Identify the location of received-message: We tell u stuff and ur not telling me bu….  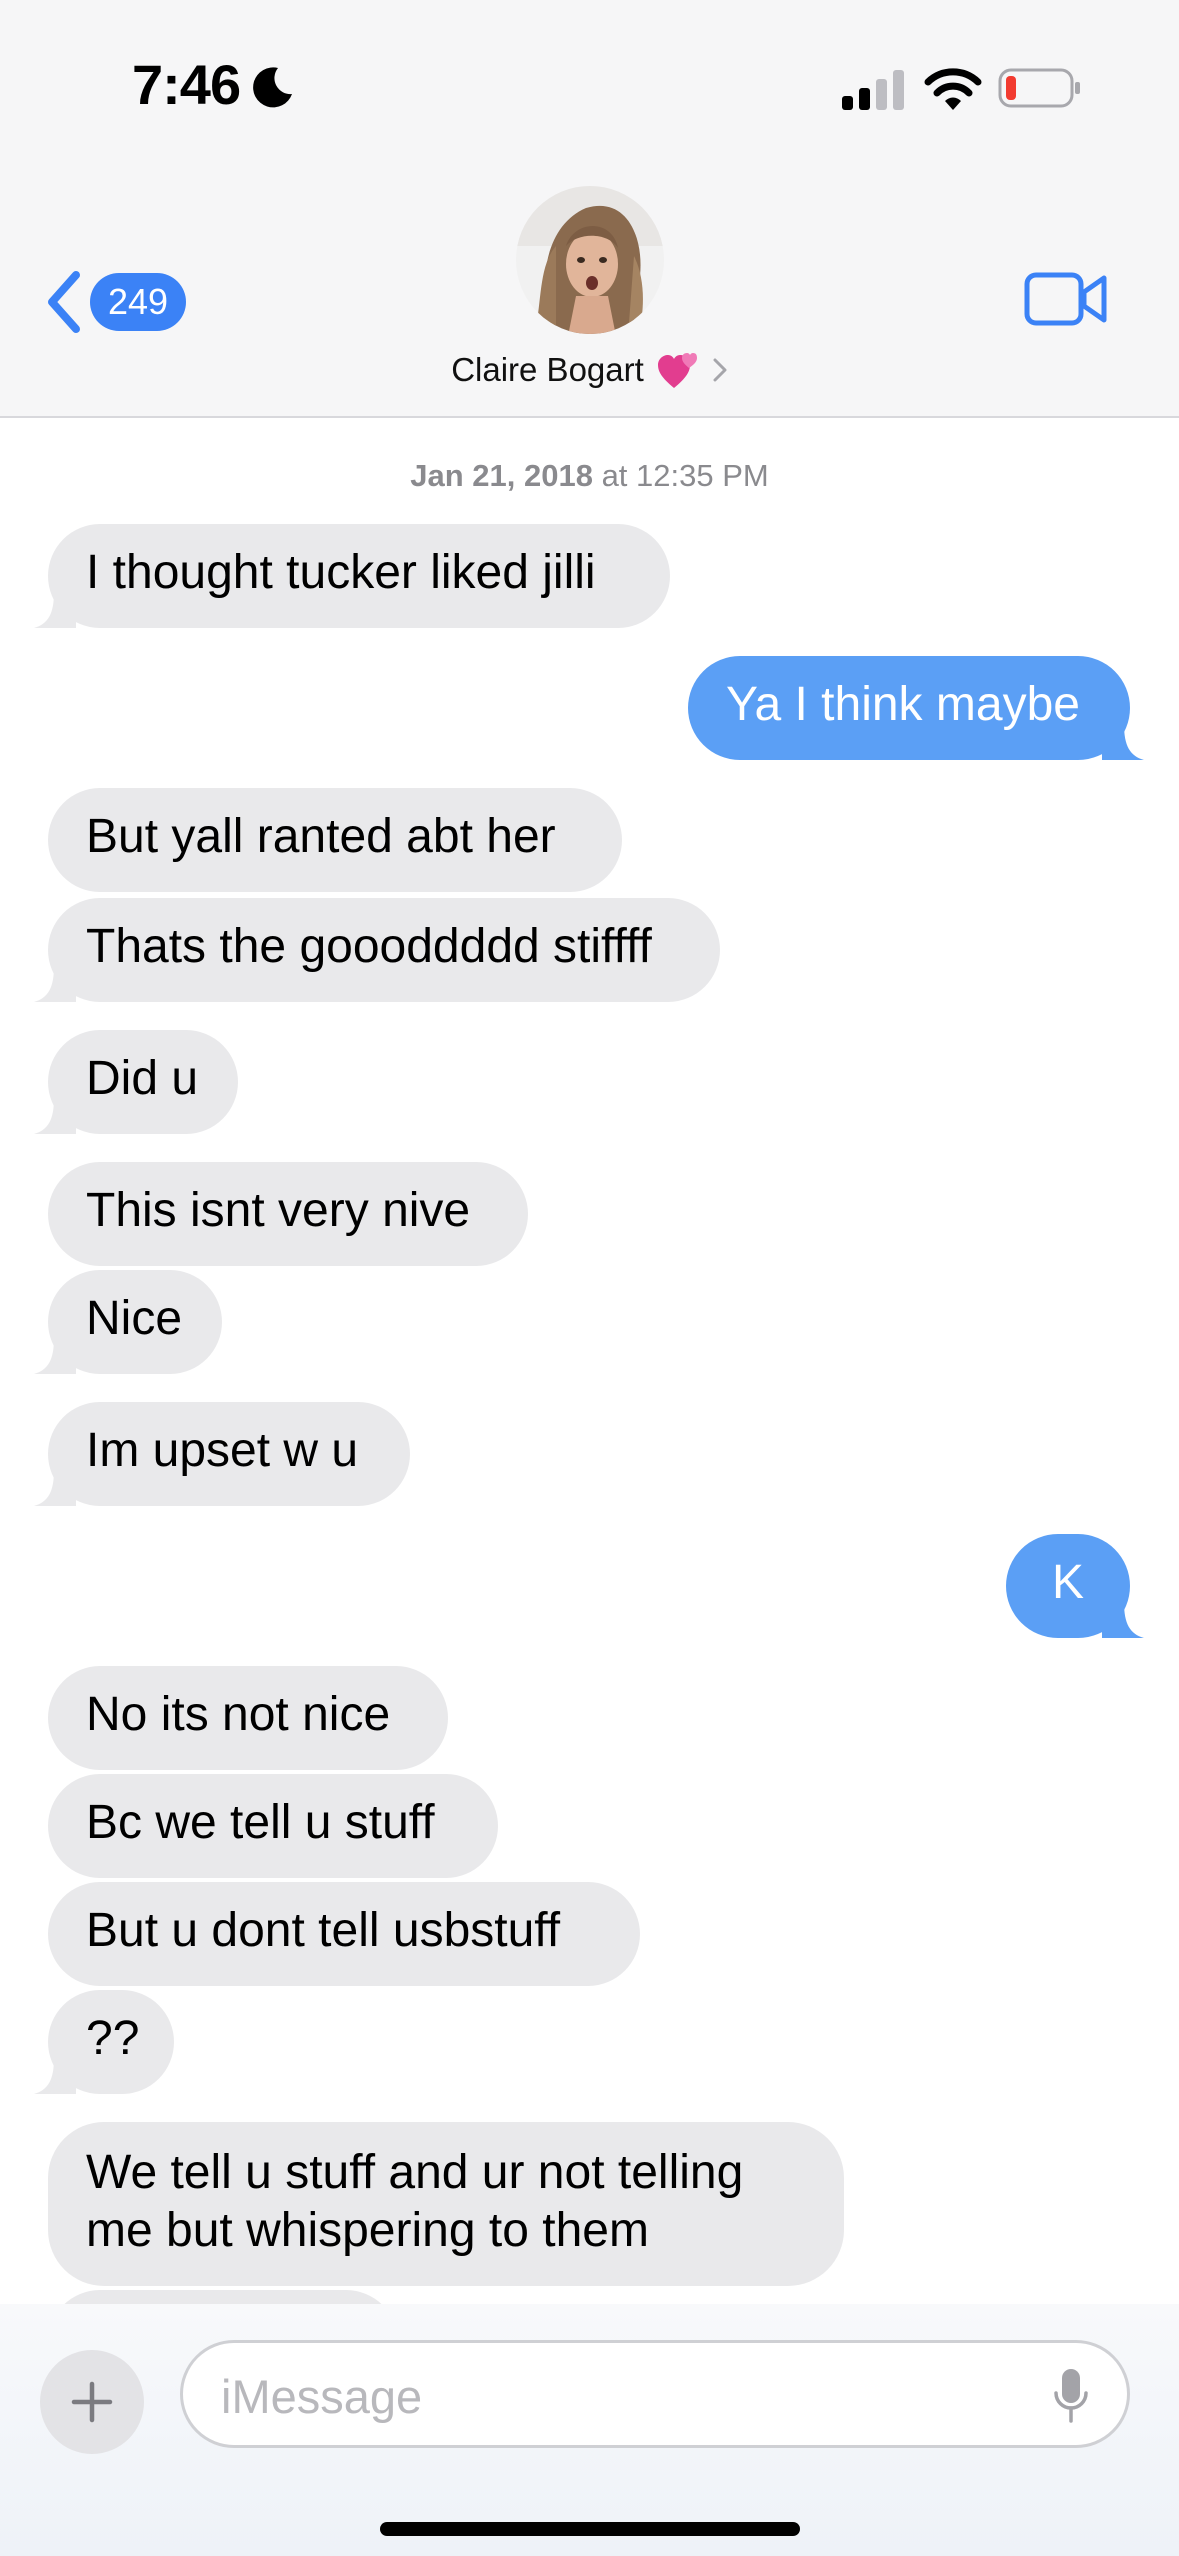
(446, 2204).